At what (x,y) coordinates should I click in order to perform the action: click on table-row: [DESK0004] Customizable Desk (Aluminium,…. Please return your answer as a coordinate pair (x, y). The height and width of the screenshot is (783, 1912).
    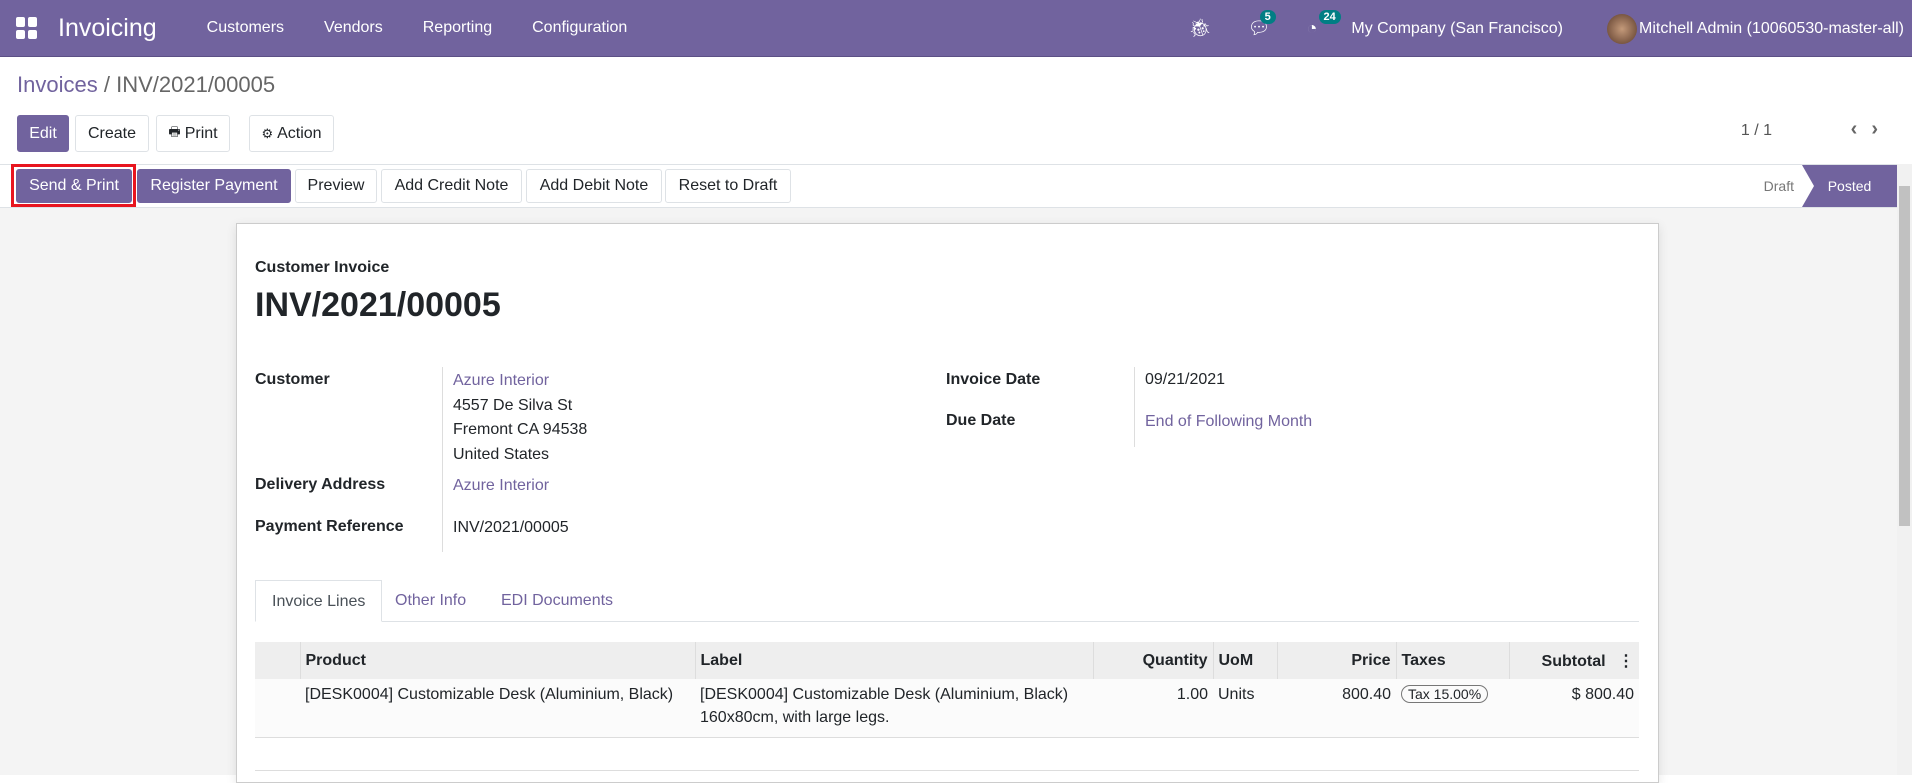
    Looking at the image, I should click on (947, 708).